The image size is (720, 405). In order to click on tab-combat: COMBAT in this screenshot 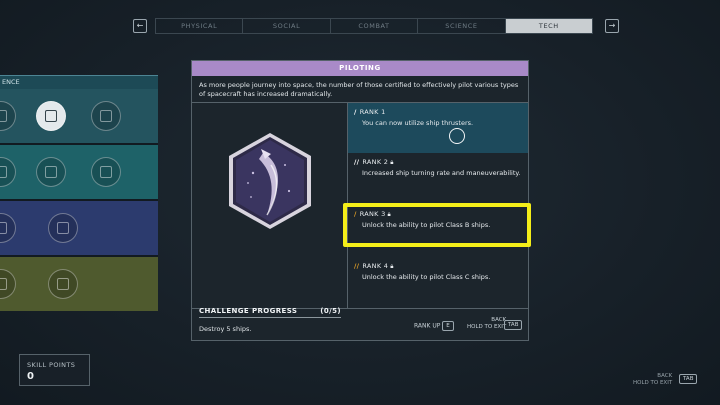, I will do `click(375, 26)`.